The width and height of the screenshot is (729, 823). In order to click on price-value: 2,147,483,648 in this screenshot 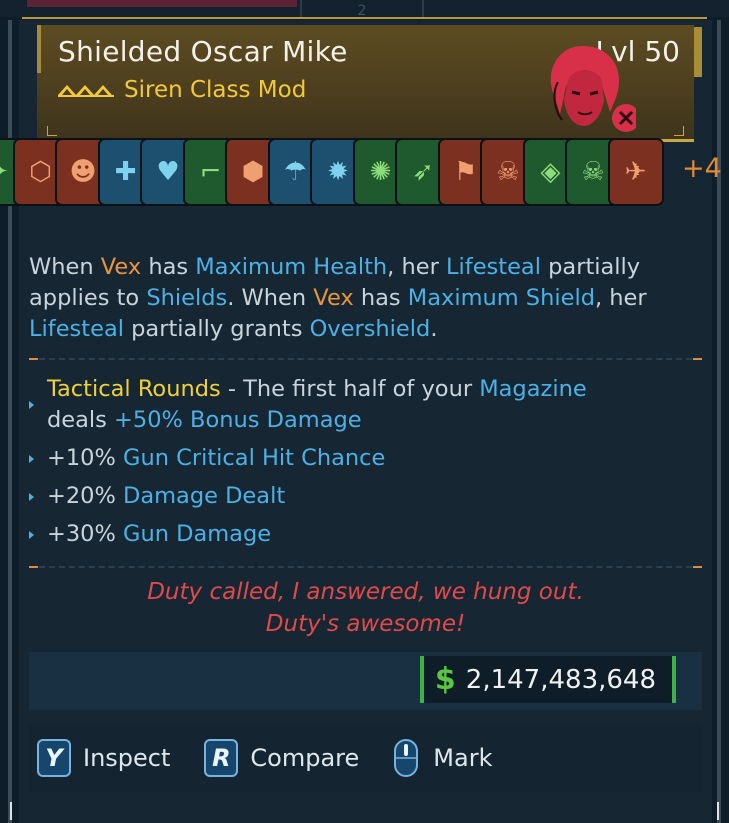, I will do `click(560, 679)`.